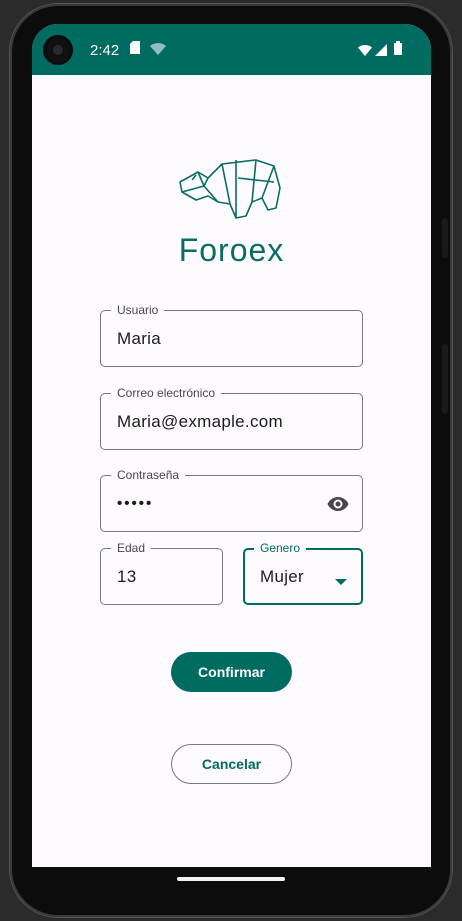 This screenshot has height=921, width=462. I want to click on wifi-question-icon, so click(158, 51).